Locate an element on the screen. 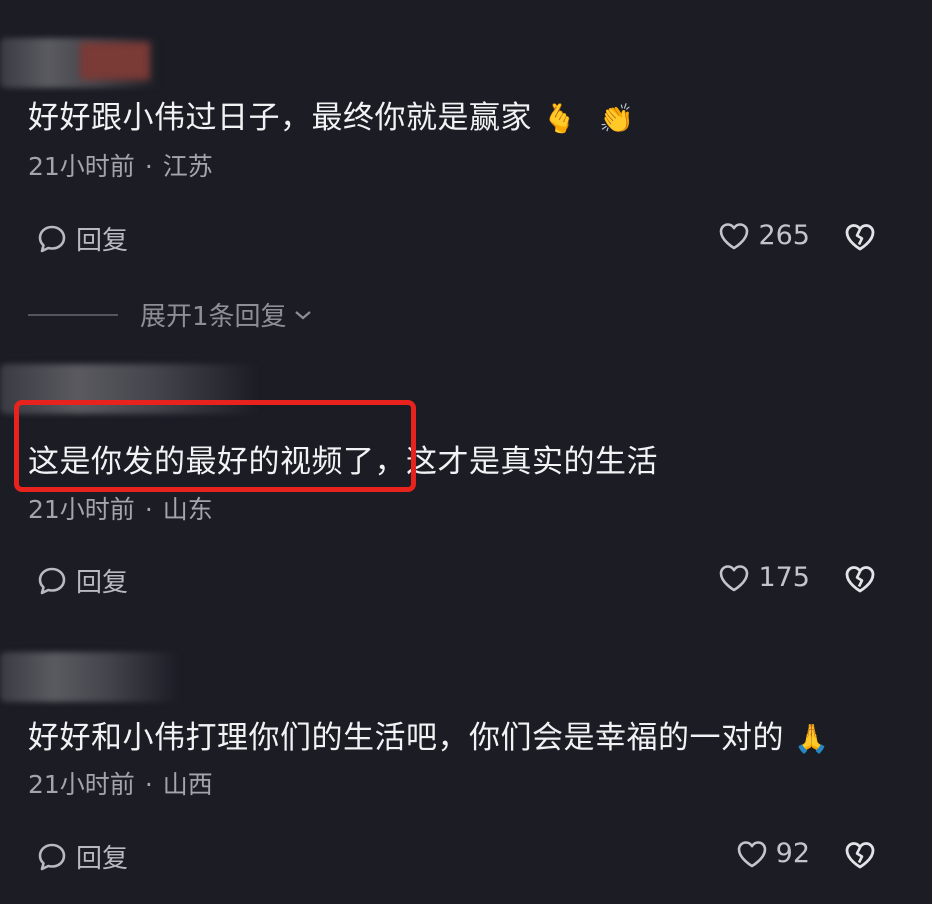 This screenshot has height=904, width=932. location: 江苏 is located at coordinates (187, 166).